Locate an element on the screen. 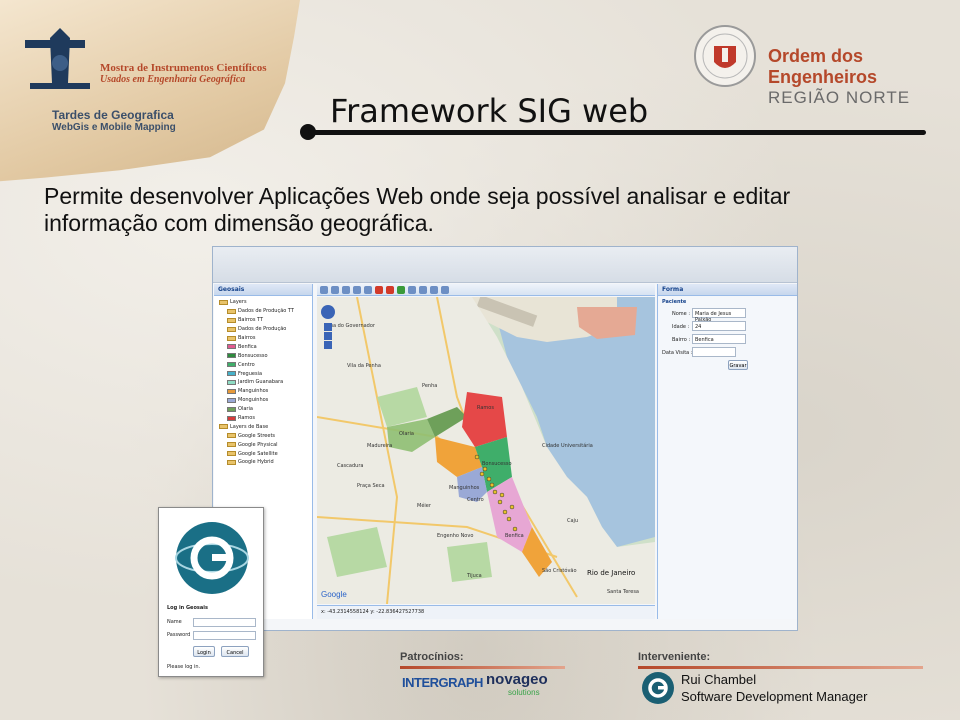  presenter-name: Rui Chambel is located at coordinates (719, 679).